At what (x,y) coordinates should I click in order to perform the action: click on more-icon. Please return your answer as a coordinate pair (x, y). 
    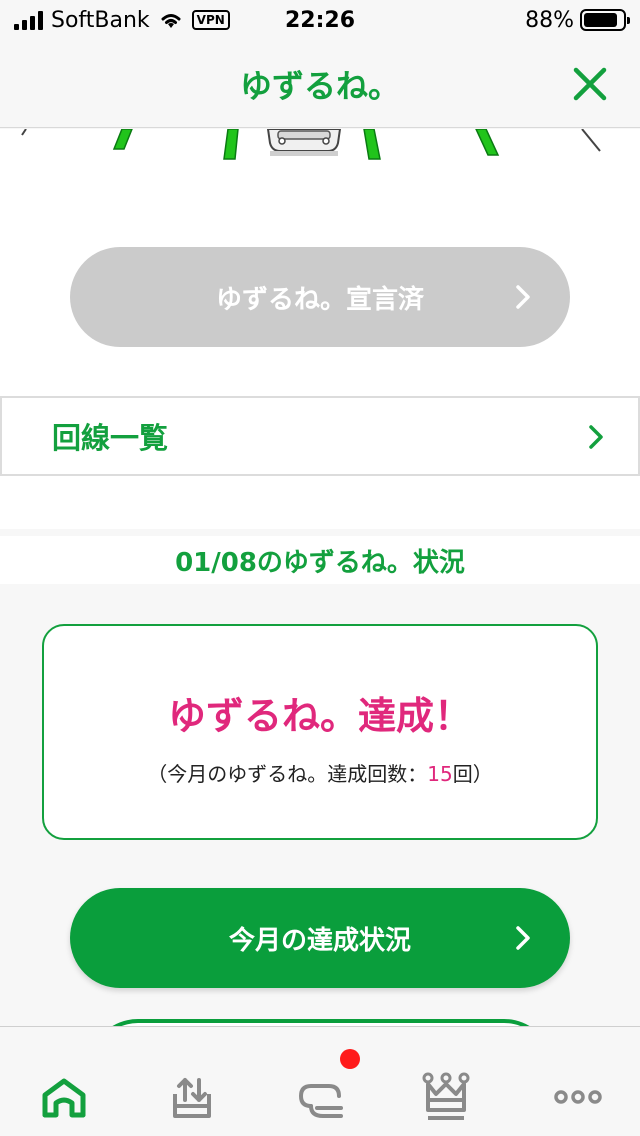
    Looking at the image, I should click on (578, 1097).